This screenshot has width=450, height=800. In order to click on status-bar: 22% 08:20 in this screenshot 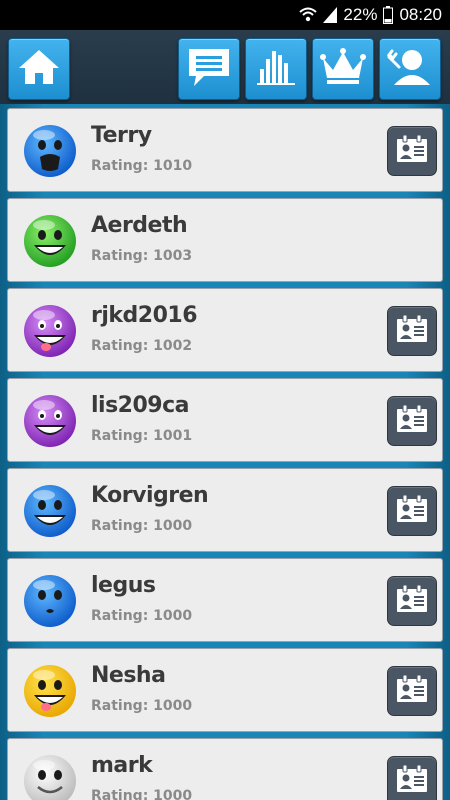, I will do `click(225, 15)`.